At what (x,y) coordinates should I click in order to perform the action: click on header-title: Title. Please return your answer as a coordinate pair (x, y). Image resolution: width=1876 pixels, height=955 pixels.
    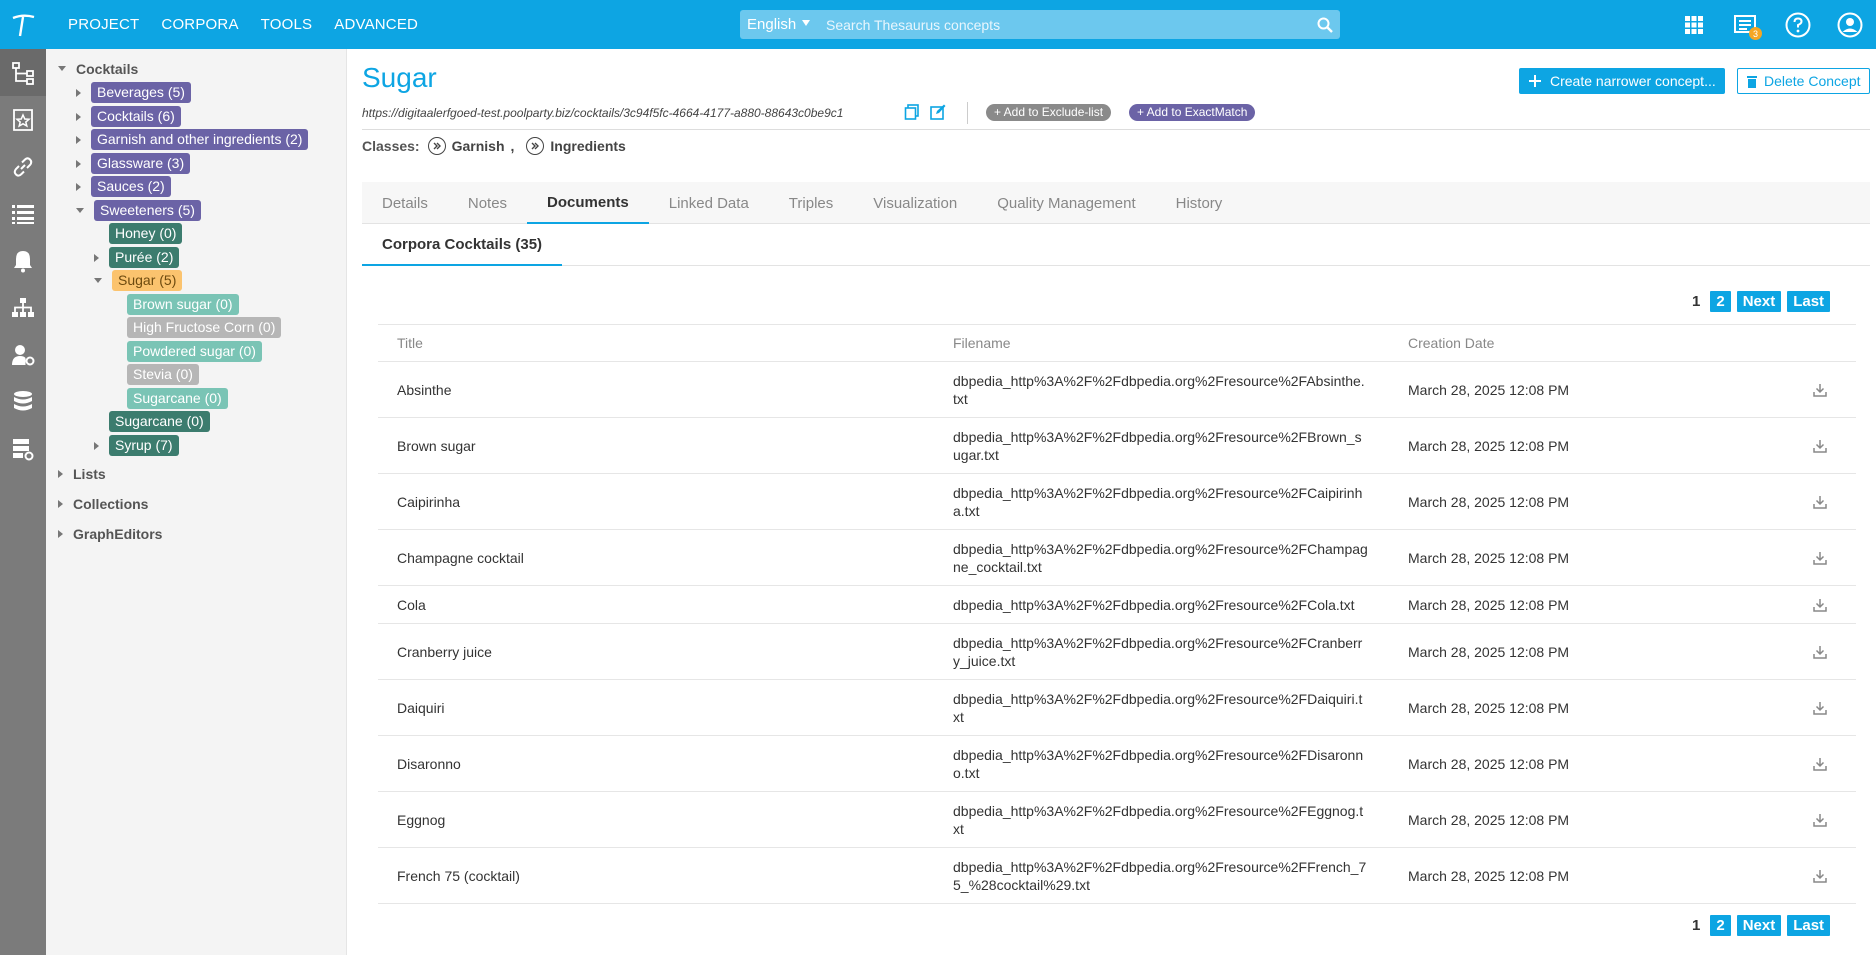
    Looking at the image, I should click on (667, 343).